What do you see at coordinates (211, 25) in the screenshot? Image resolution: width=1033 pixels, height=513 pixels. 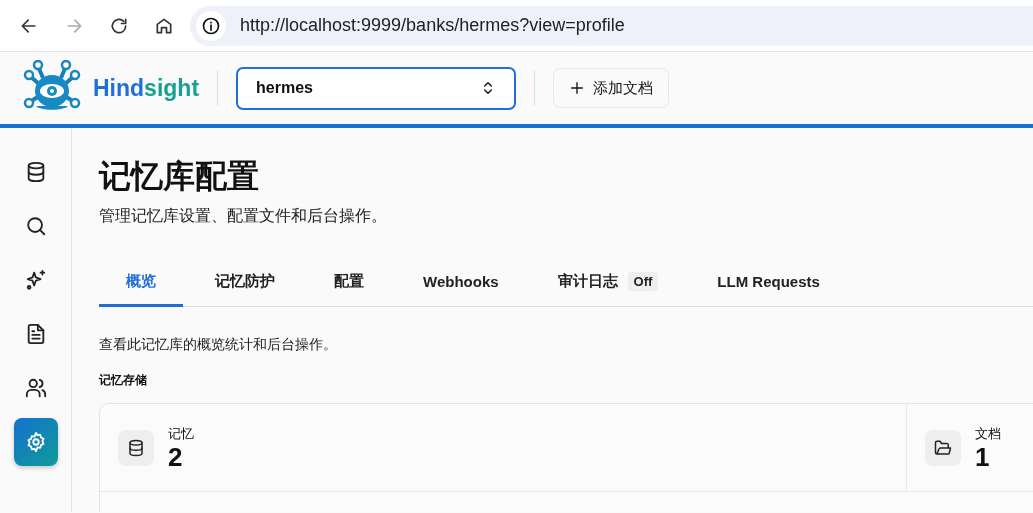 I see `info-icon` at bounding box center [211, 25].